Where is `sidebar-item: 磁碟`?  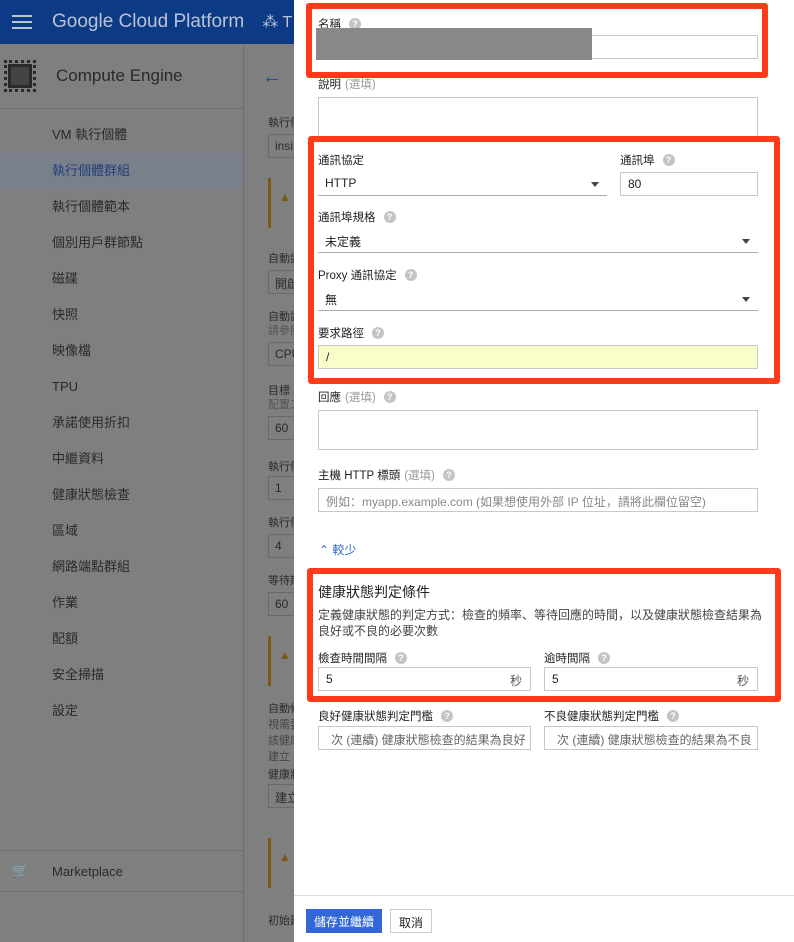 sidebar-item: 磁碟 is located at coordinates (121, 279).